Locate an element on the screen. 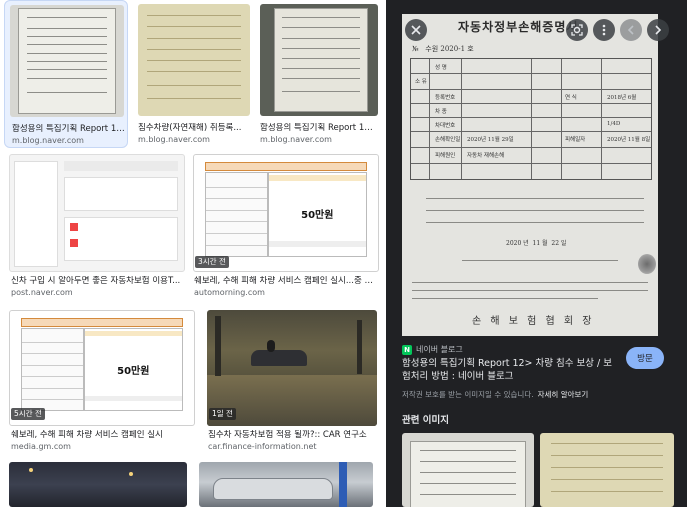 Image resolution: width=687 pixels, height=507 pixels. time-badge: 3시간 전 is located at coordinates (212, 262).